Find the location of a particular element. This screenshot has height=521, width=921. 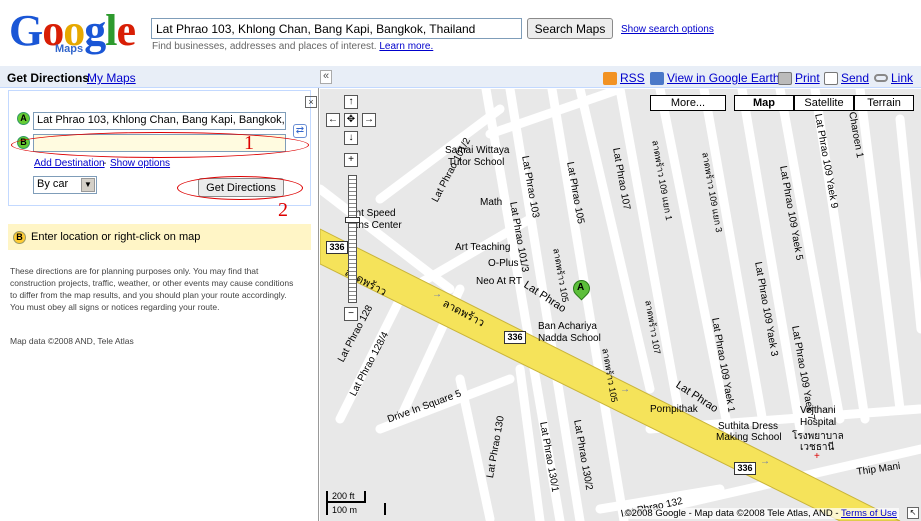

chevron-down-icon: ▼ is located at coordinates (88, 185).